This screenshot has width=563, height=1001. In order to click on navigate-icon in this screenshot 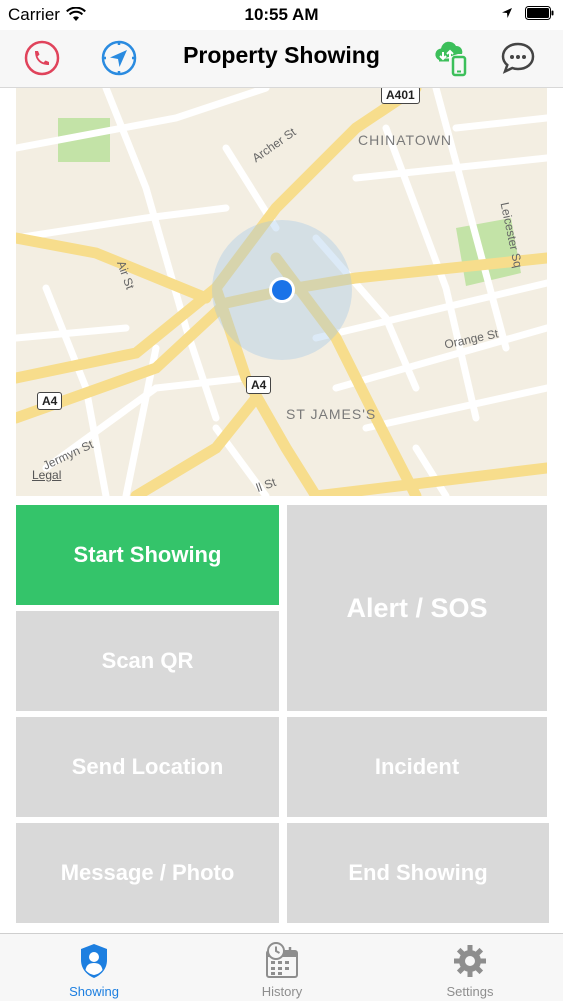, I will do `click(119, 58)`.